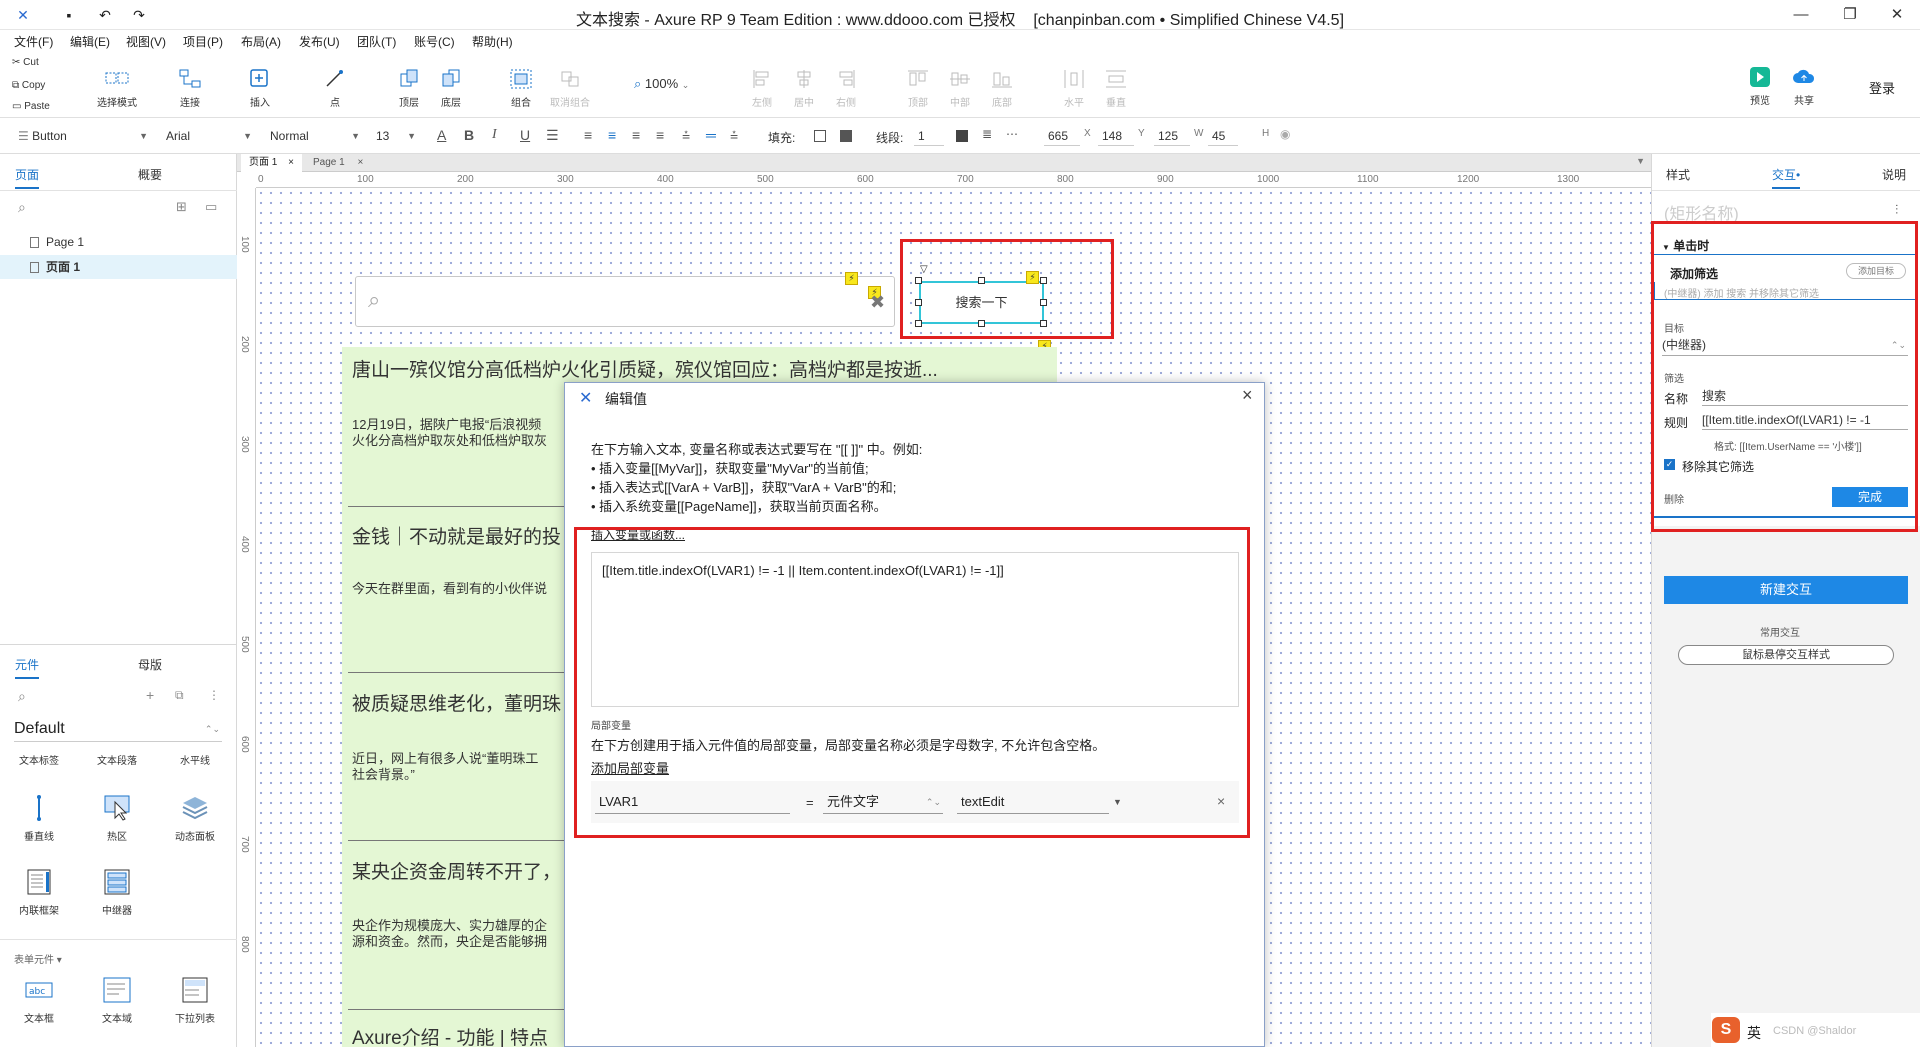 The width and height of the screenshot is (1920, 1047). What do you see at coordinates (962, 136) in the screenshot?
I see `line-color-swatch` at bounding box center [962, 136].